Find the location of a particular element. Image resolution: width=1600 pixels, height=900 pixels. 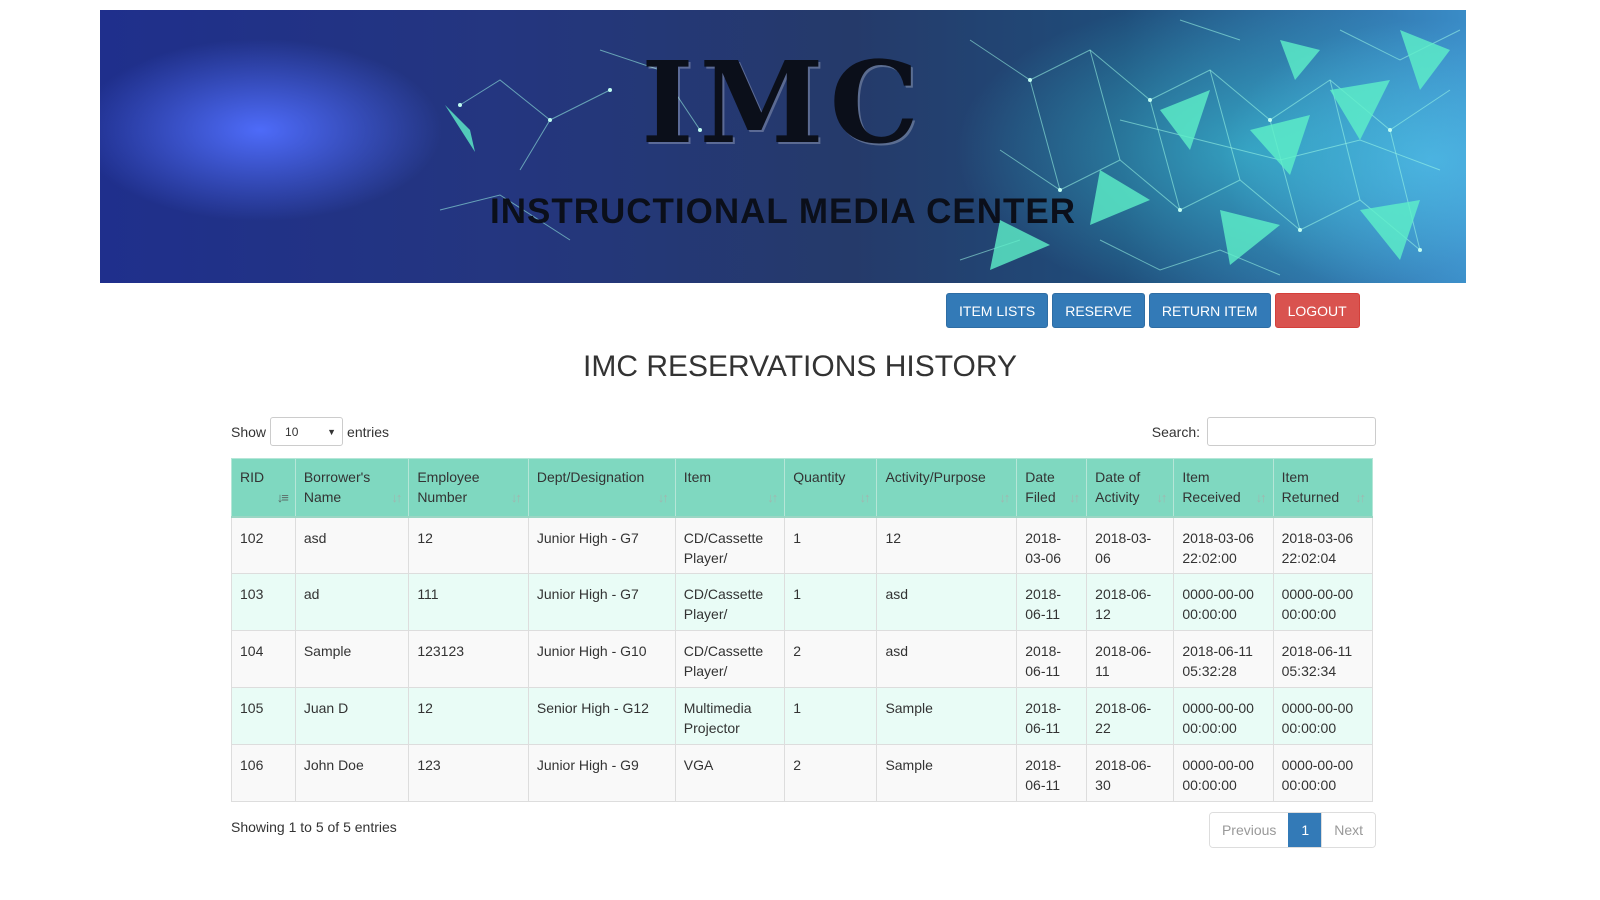

cell-borrower-name: Sample is located at coordinates (352, 659).